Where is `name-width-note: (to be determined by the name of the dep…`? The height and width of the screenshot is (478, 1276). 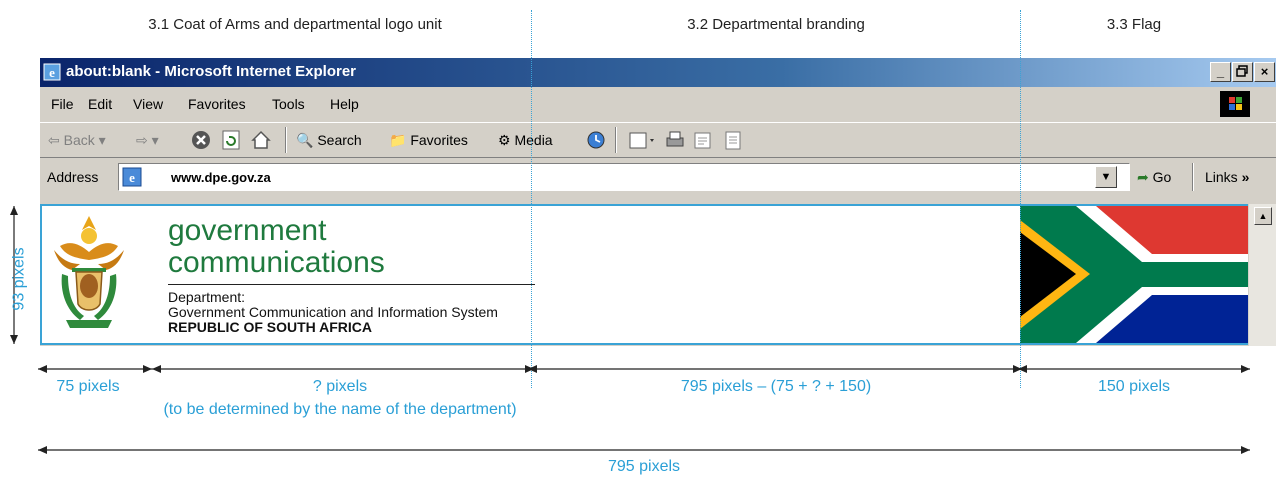 name-width-note: (to be determined by the name of the dep… is located at coordinates (340, 409).